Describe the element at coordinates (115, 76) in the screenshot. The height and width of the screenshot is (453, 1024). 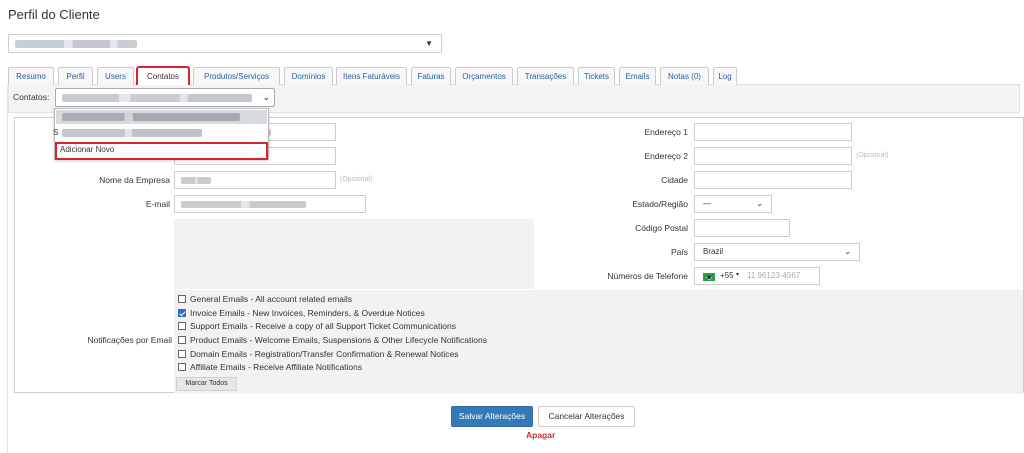
I see `tab-users: Users` at that location.